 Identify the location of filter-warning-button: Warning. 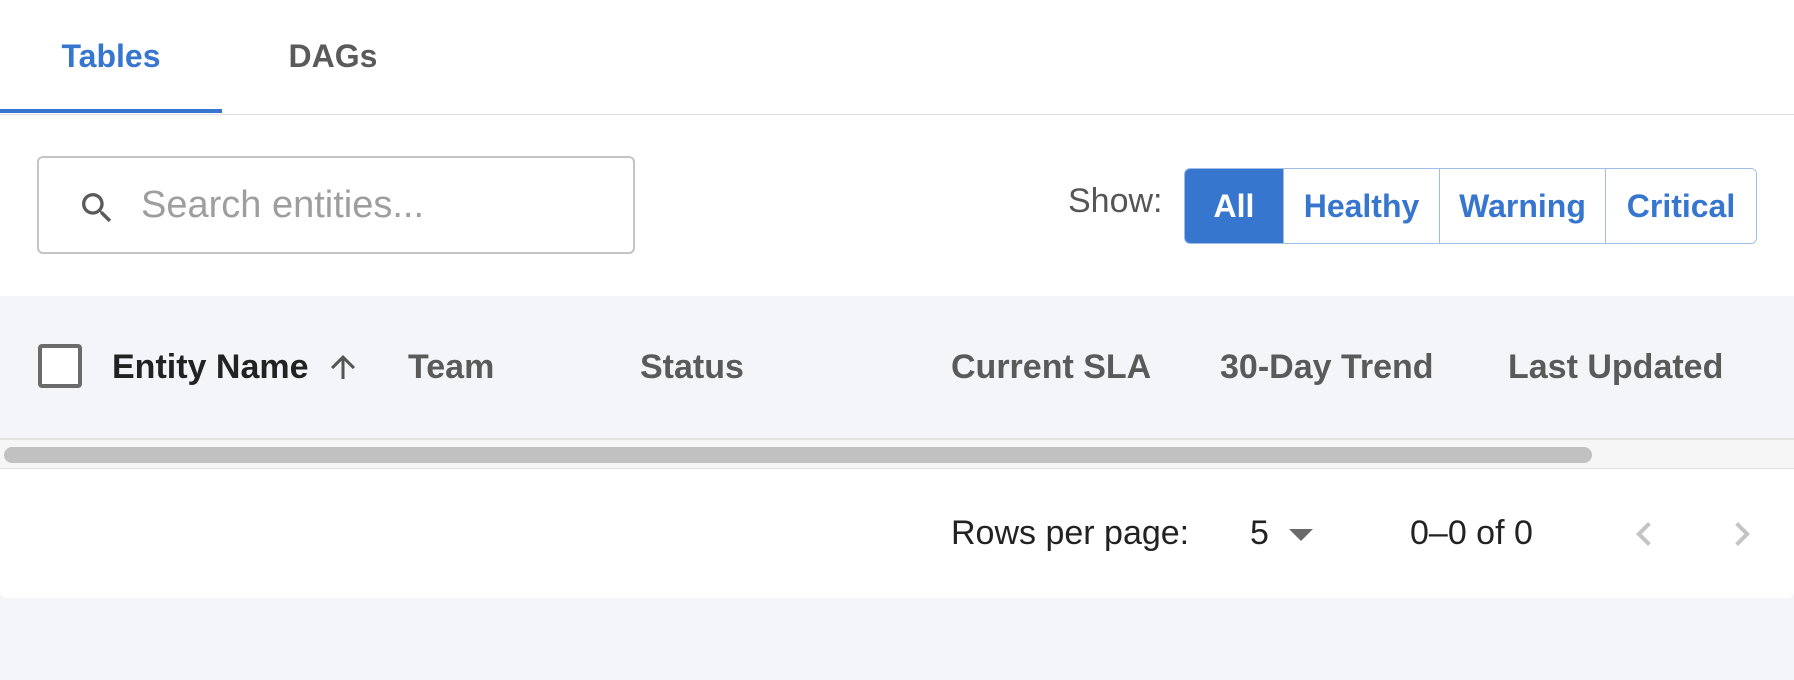
(1523, 206).